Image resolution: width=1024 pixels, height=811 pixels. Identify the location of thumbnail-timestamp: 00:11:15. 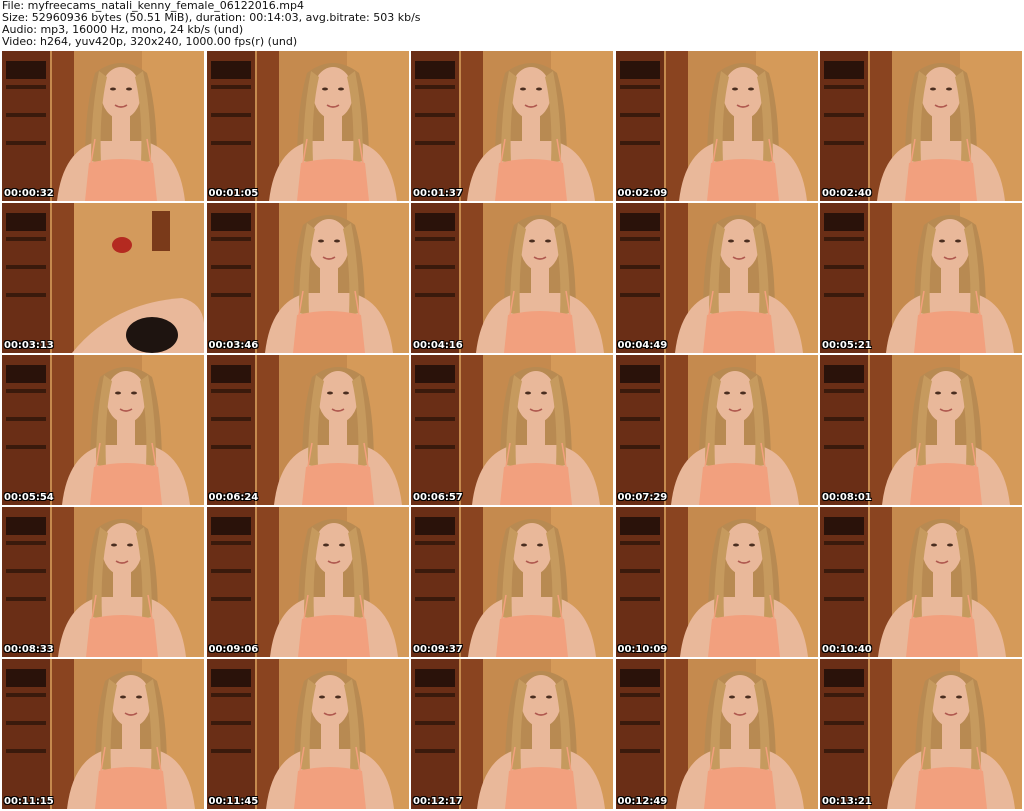
(29, 801).